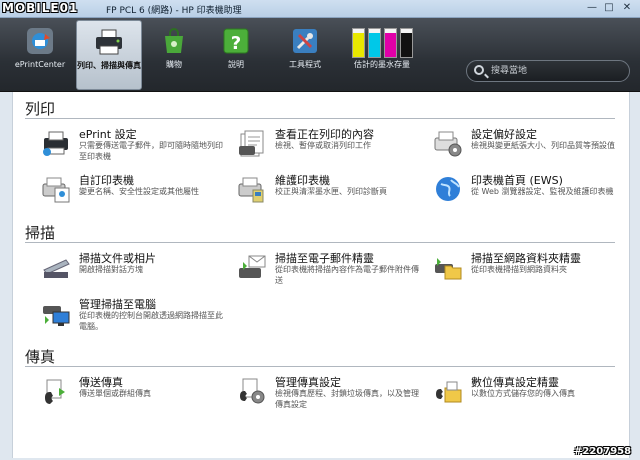 This screenshot has width=640, height=460. What do you see at coordinates (305, 41) in the screenshot?
I see `tools-icon` at bounding box center [305, 41].